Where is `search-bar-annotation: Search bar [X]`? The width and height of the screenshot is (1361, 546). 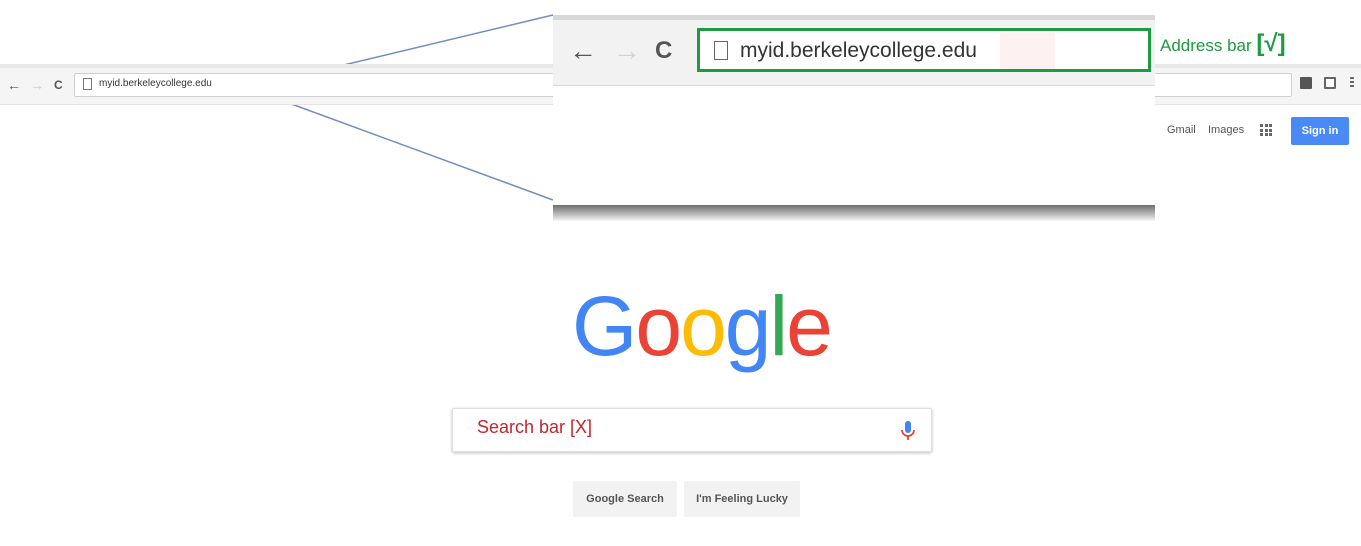 search-bar-annotation: Search bar [X] is located at coordinates (535, 427).